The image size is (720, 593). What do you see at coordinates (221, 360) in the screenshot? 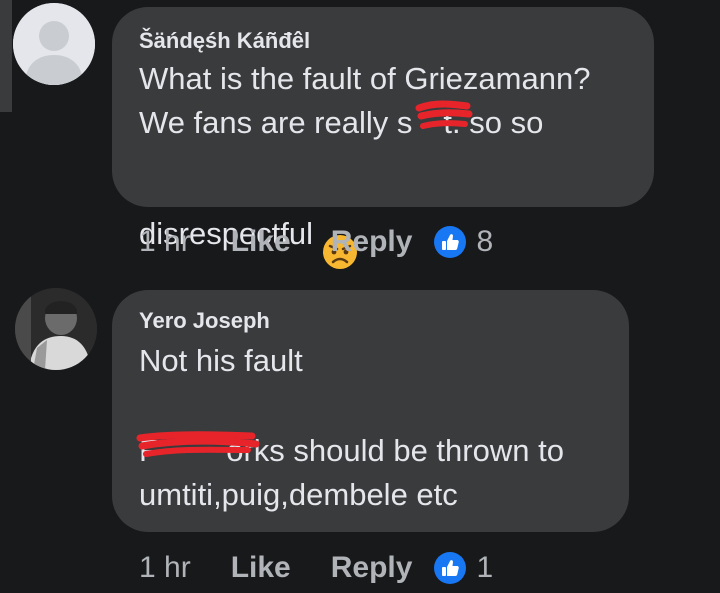
I see `comment-text-line-1: Not his fault` at bounding box center [221, 360].